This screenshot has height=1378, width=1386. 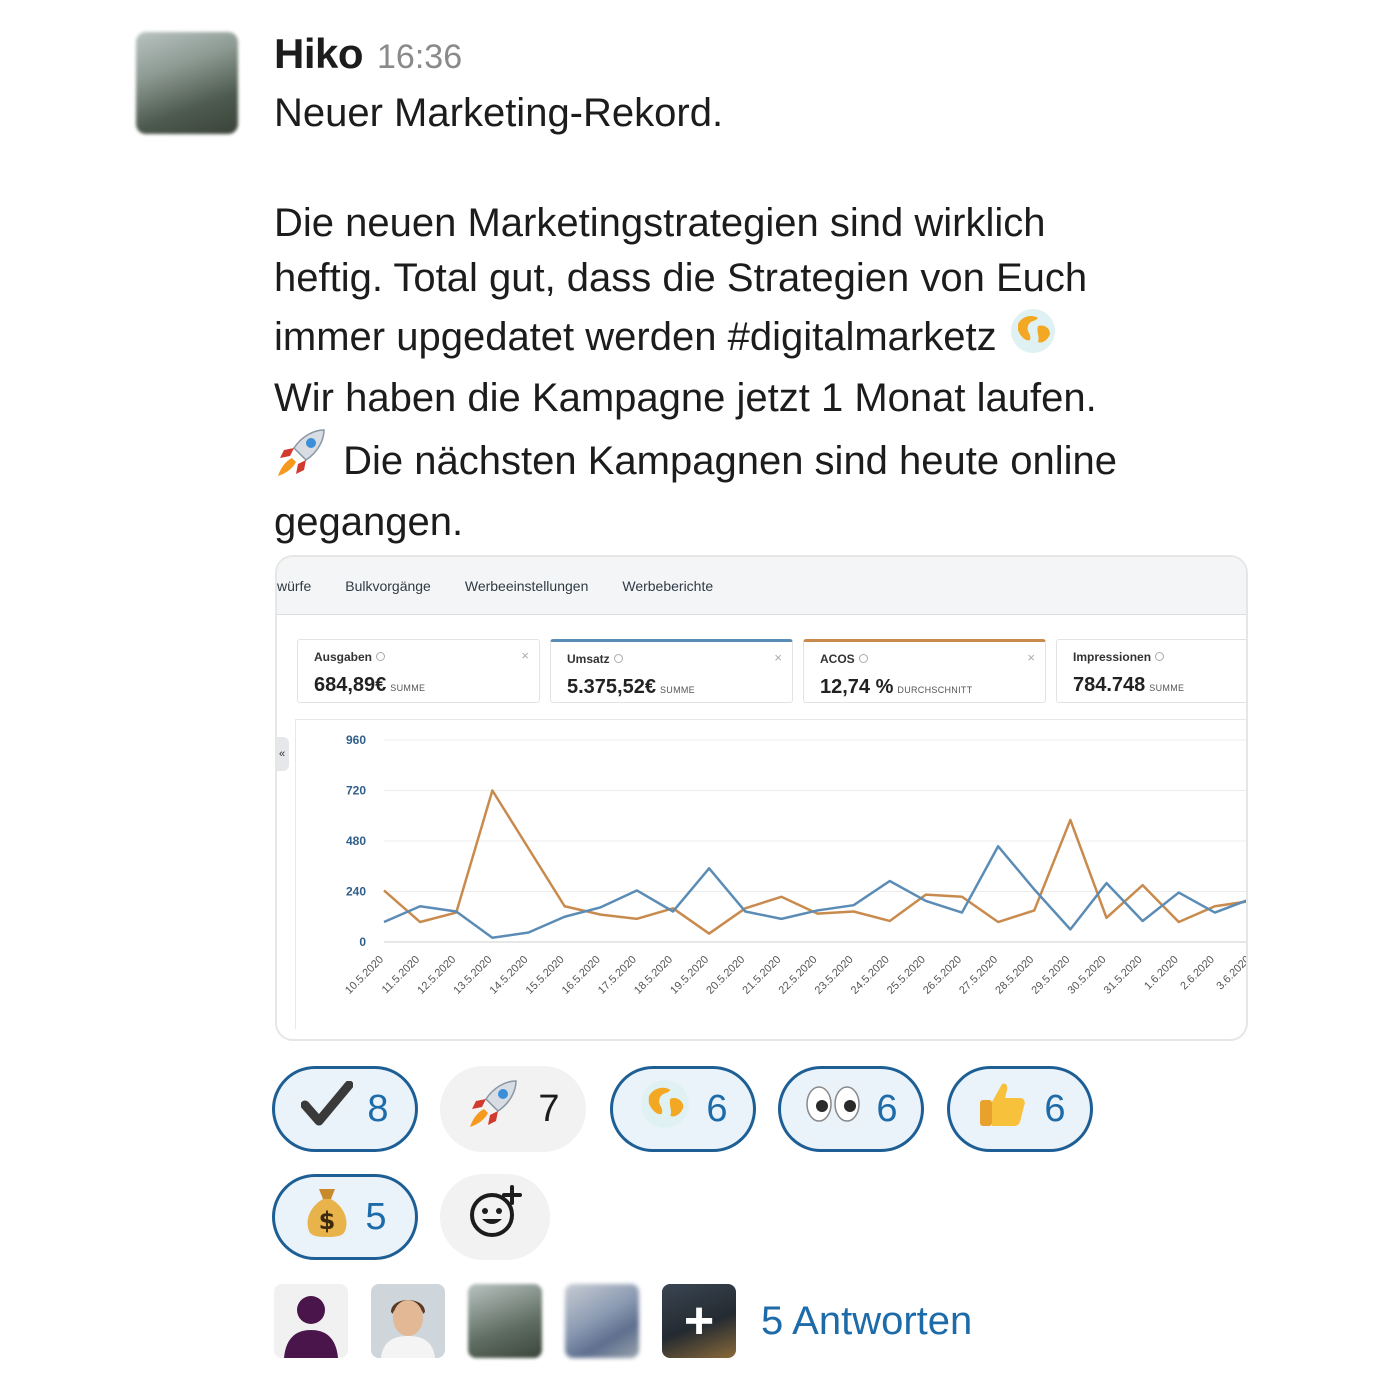 What do you see at coordinates (1151, 671) in the screenshot?
I see `metric-card-impressionen: Impressionen 784.748 SUMME` at bounding box center [1151, 671].